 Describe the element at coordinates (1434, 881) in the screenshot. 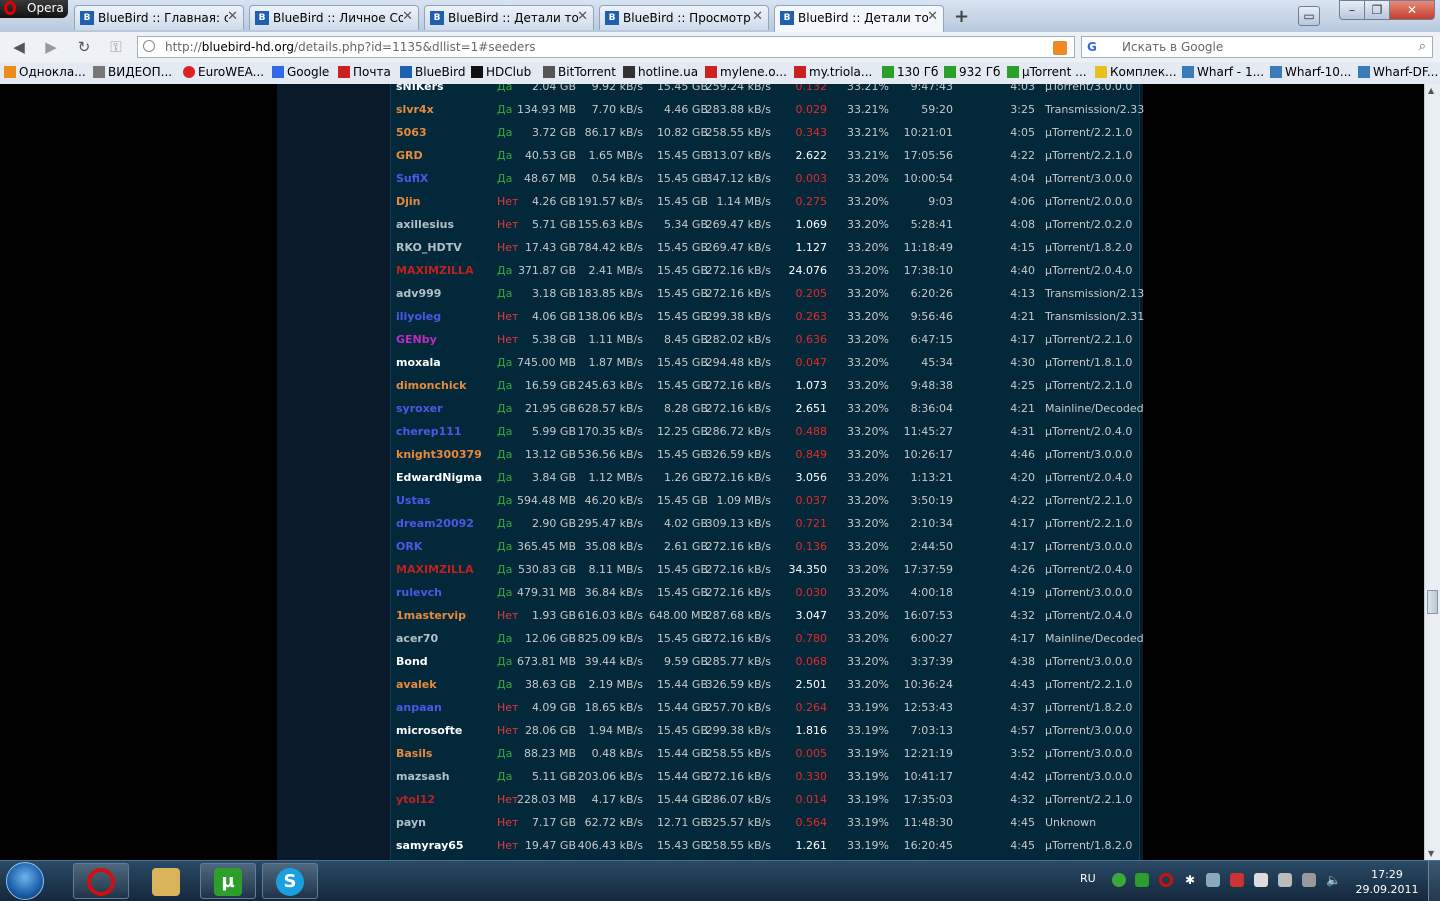

I see `show-desktop-button` at that location.